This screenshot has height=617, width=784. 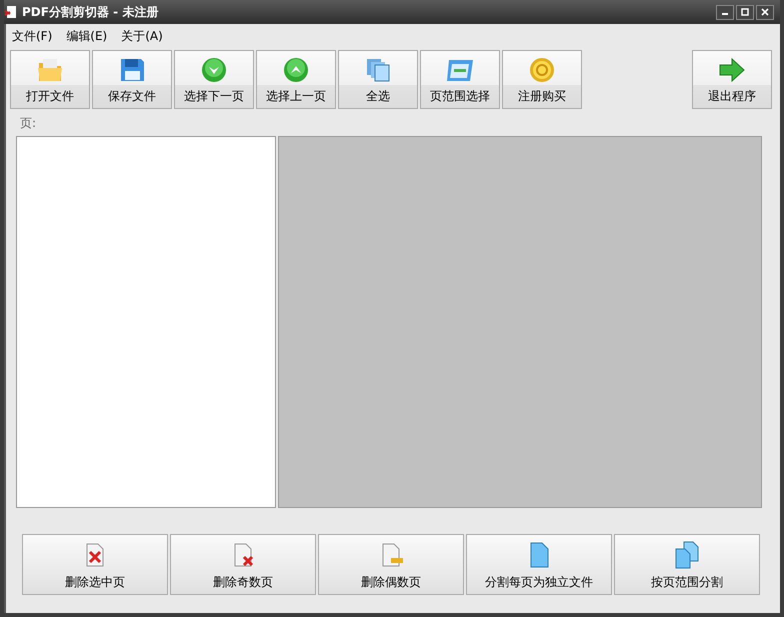 I want to click on toolbar-button: 保存文件, so click(x=132, y=79).